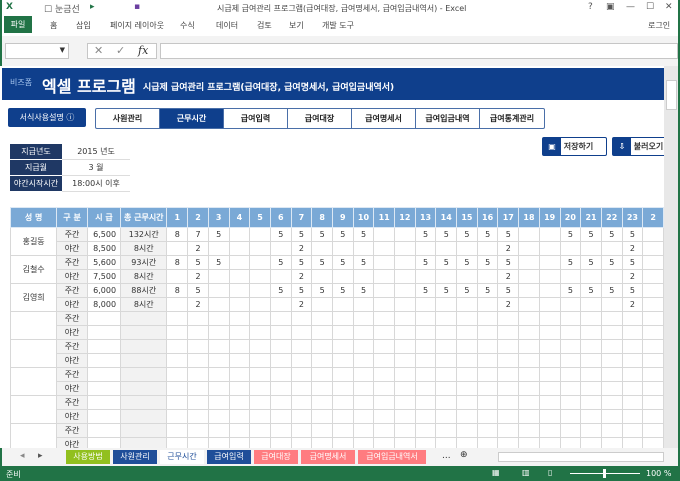  I want to click on nav-deposit: 급여입금내역, so click(448, 118).